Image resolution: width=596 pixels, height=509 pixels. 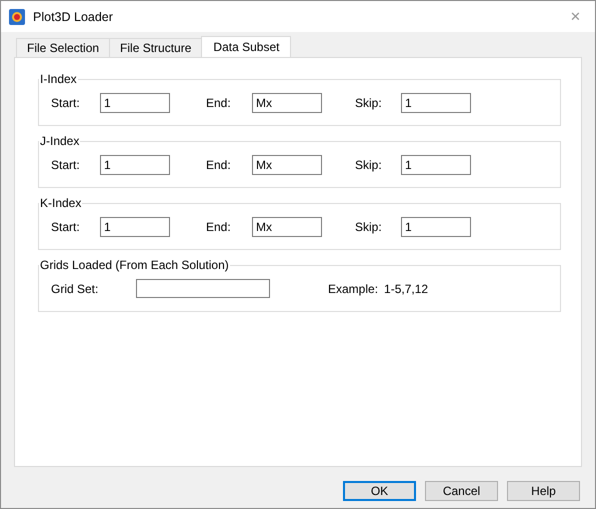 I want to click on group-title: Grids Loaded (From Each Solution), so click(x=134, y=265).